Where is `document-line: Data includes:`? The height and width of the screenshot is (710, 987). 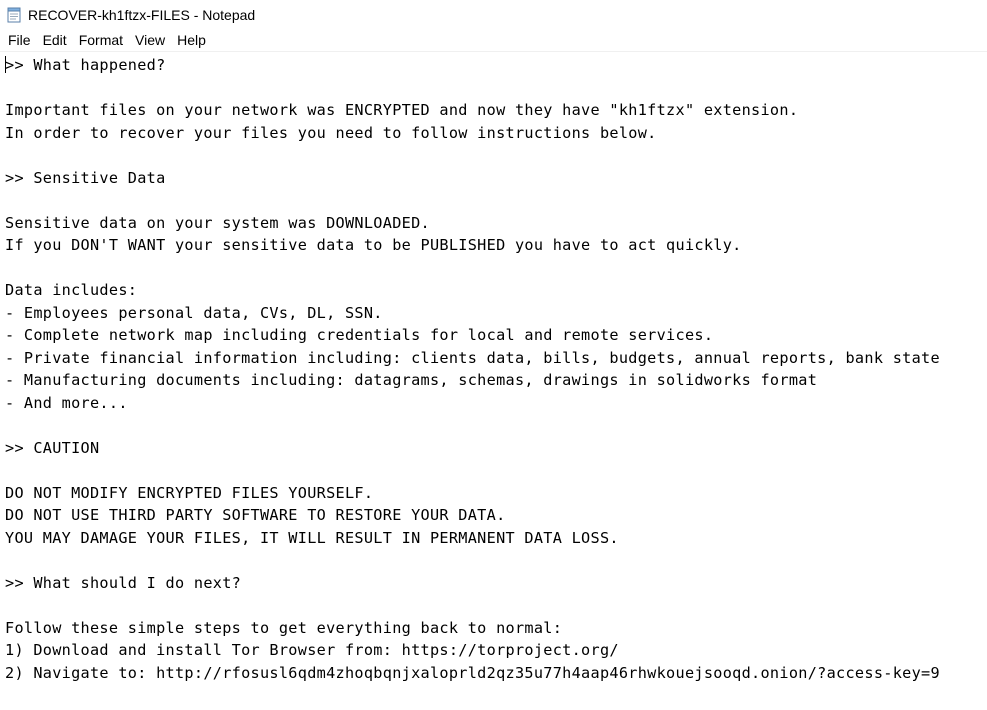
document-line: Data includes: is located at coordinates (71, 290).